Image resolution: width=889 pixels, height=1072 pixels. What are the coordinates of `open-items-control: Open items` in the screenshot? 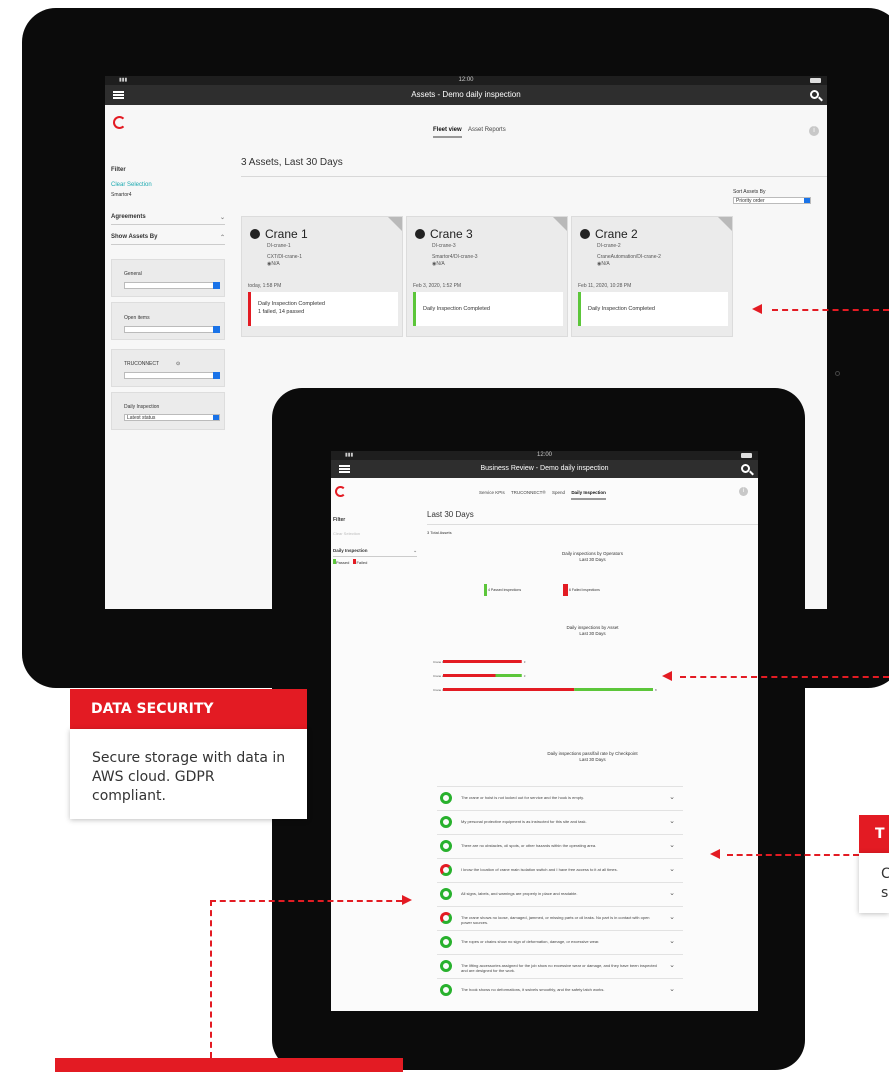 It's located at (168, 321).